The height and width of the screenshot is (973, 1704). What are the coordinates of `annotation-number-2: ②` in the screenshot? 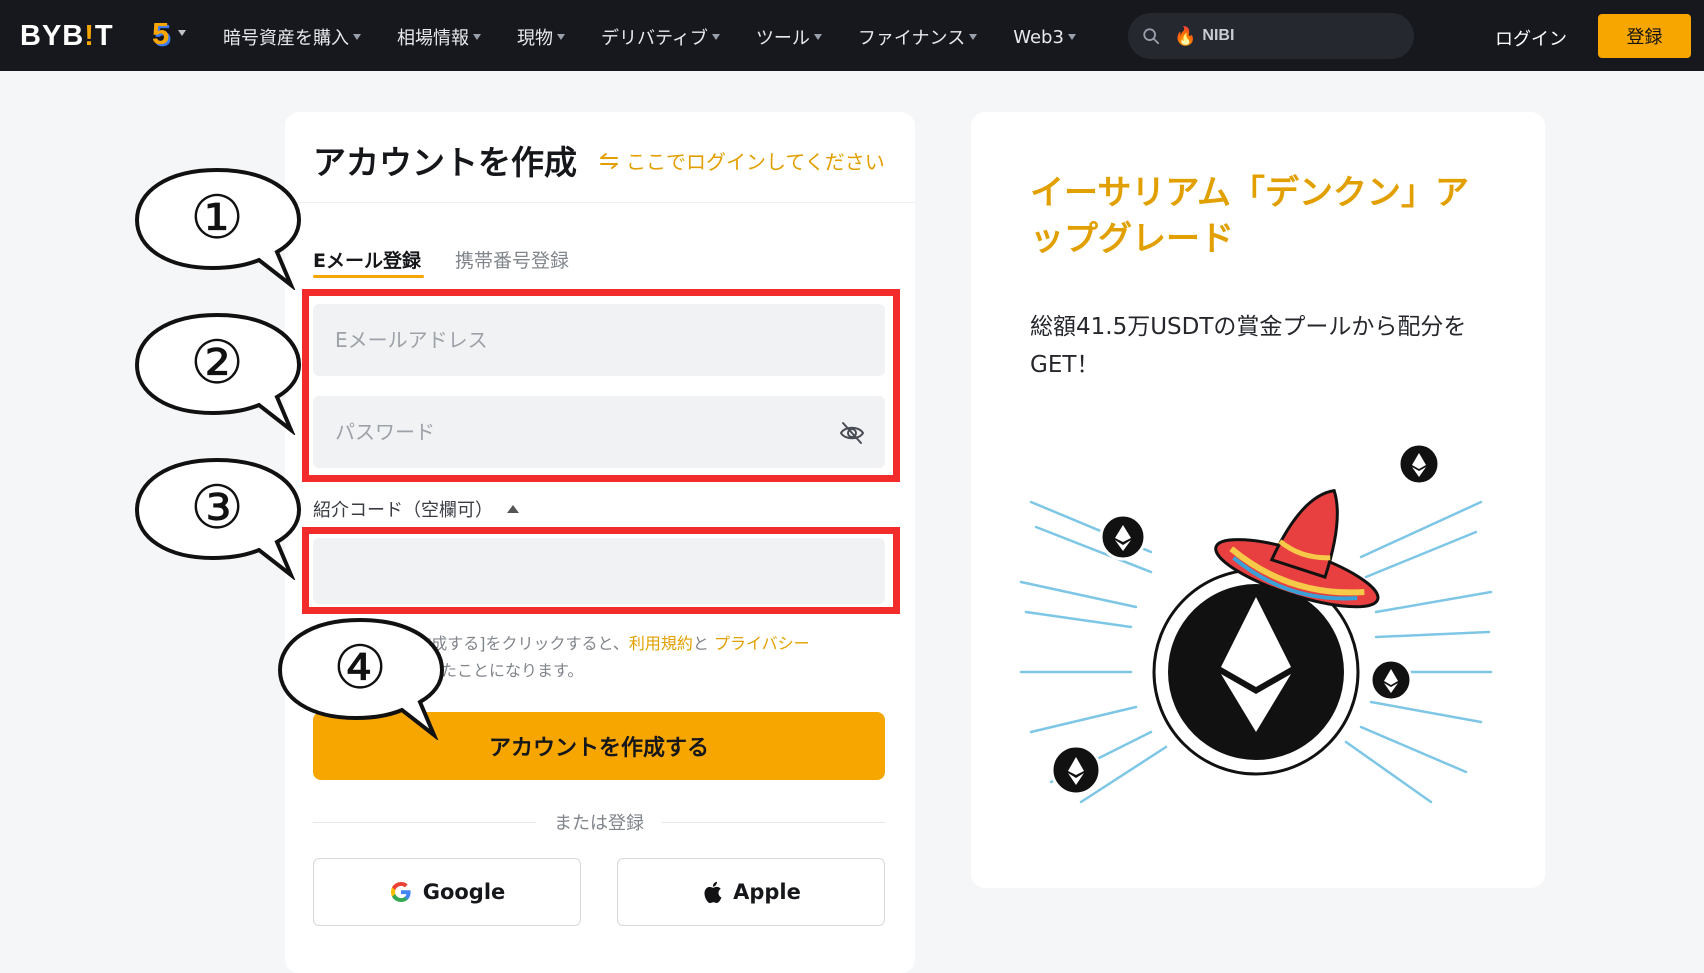 It's located at (217, 363).